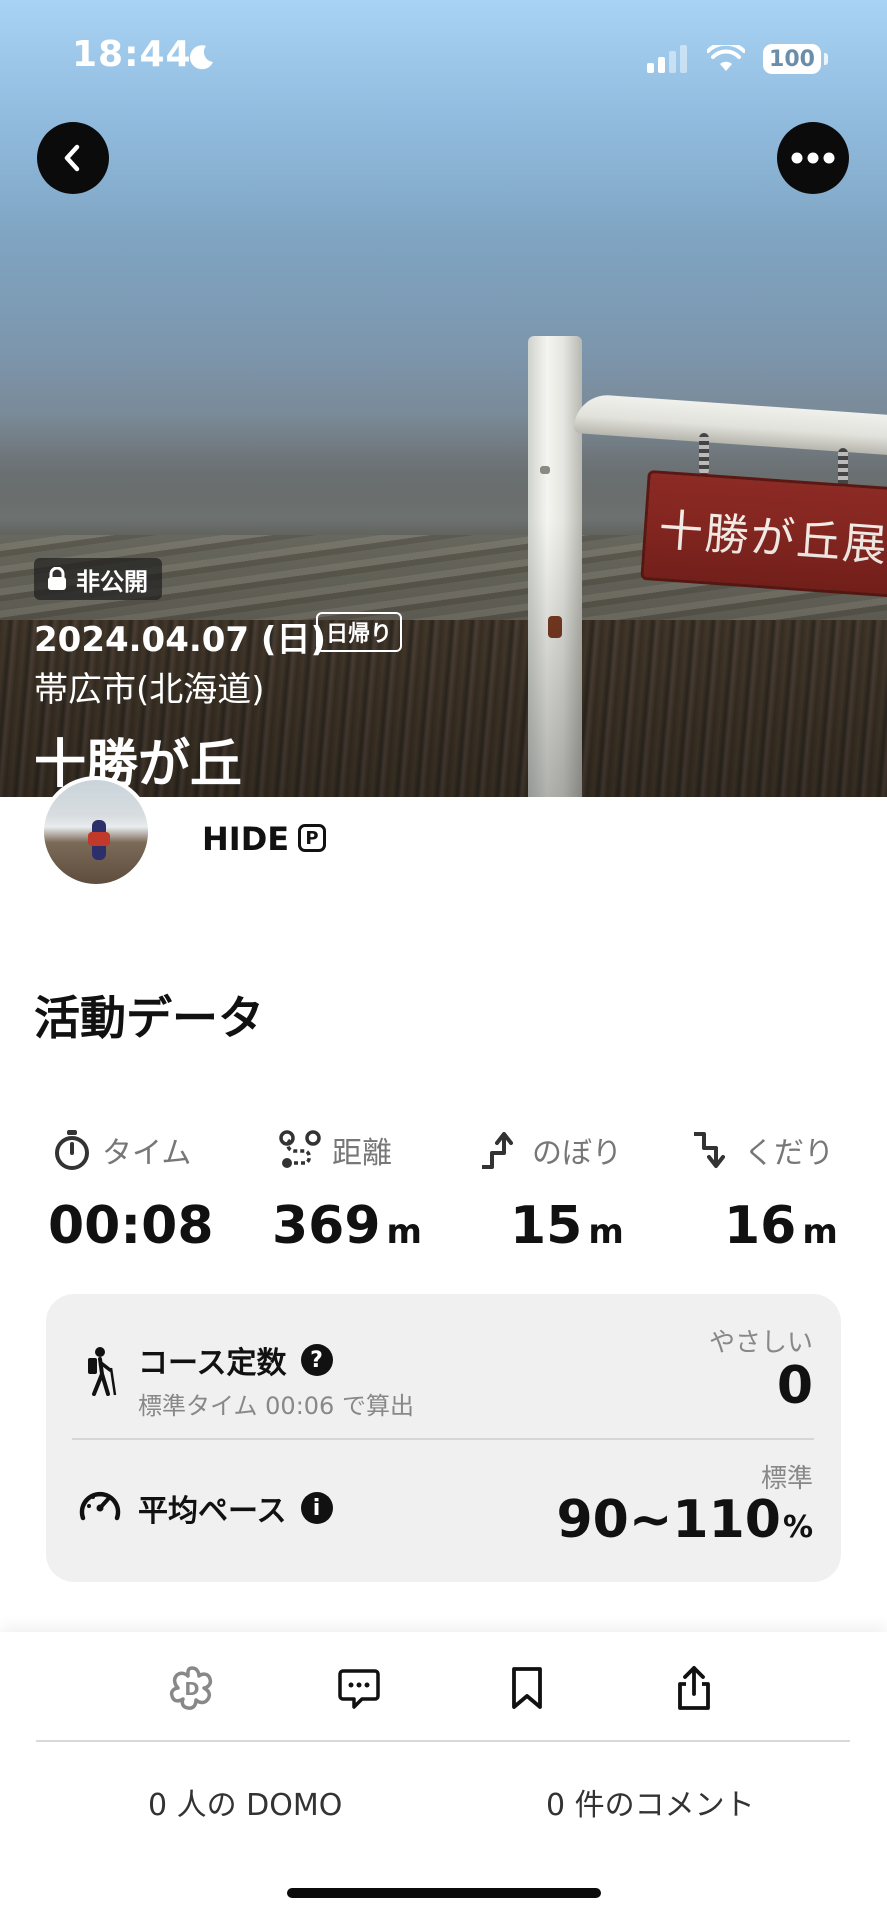 This screenshot has height=1920, width=887. What do you see at coordinates (201, 57) in the screenshot?
I see `moon-icon` at bounding box center [201, 57].